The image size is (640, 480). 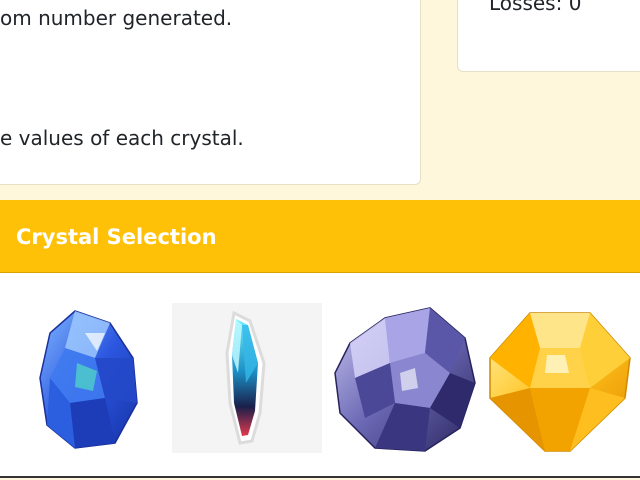 I want to click on instructions-line: om number generated., so click(x=116, y=18).